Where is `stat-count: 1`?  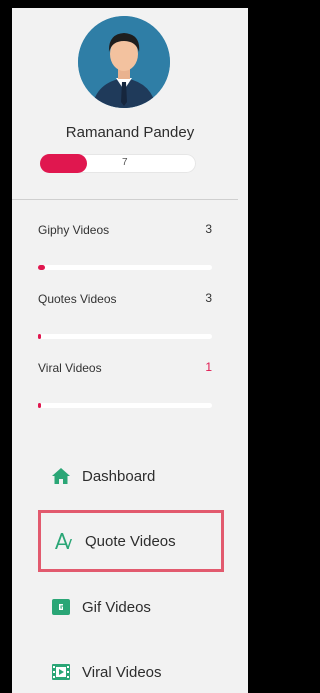 stat-count: 1 is located at coordinates (208, 367).